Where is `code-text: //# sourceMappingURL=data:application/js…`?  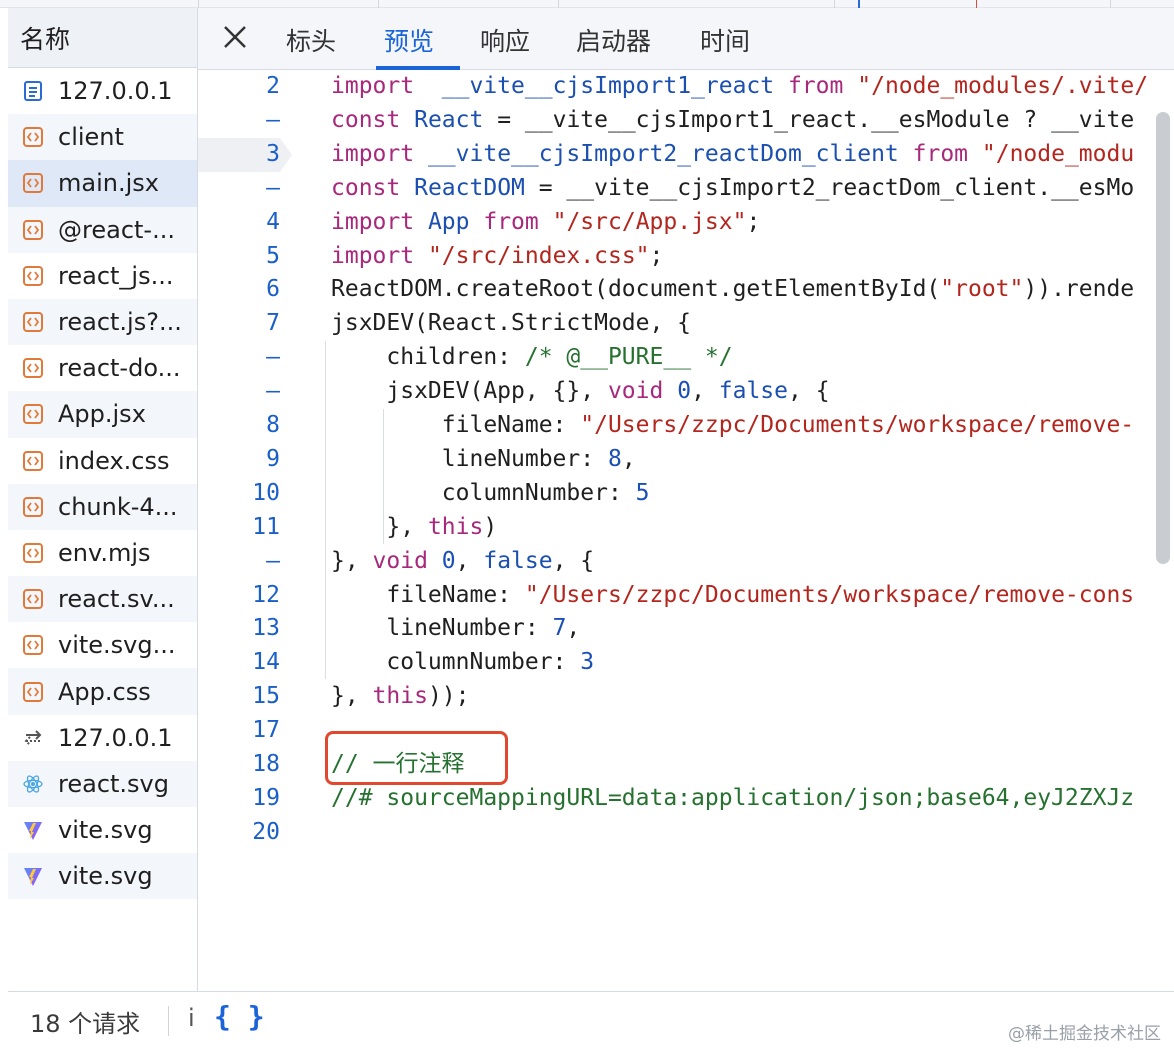
code-text: //# sourceMappingURL=data:application/js… is located at coordinates (732, 799).